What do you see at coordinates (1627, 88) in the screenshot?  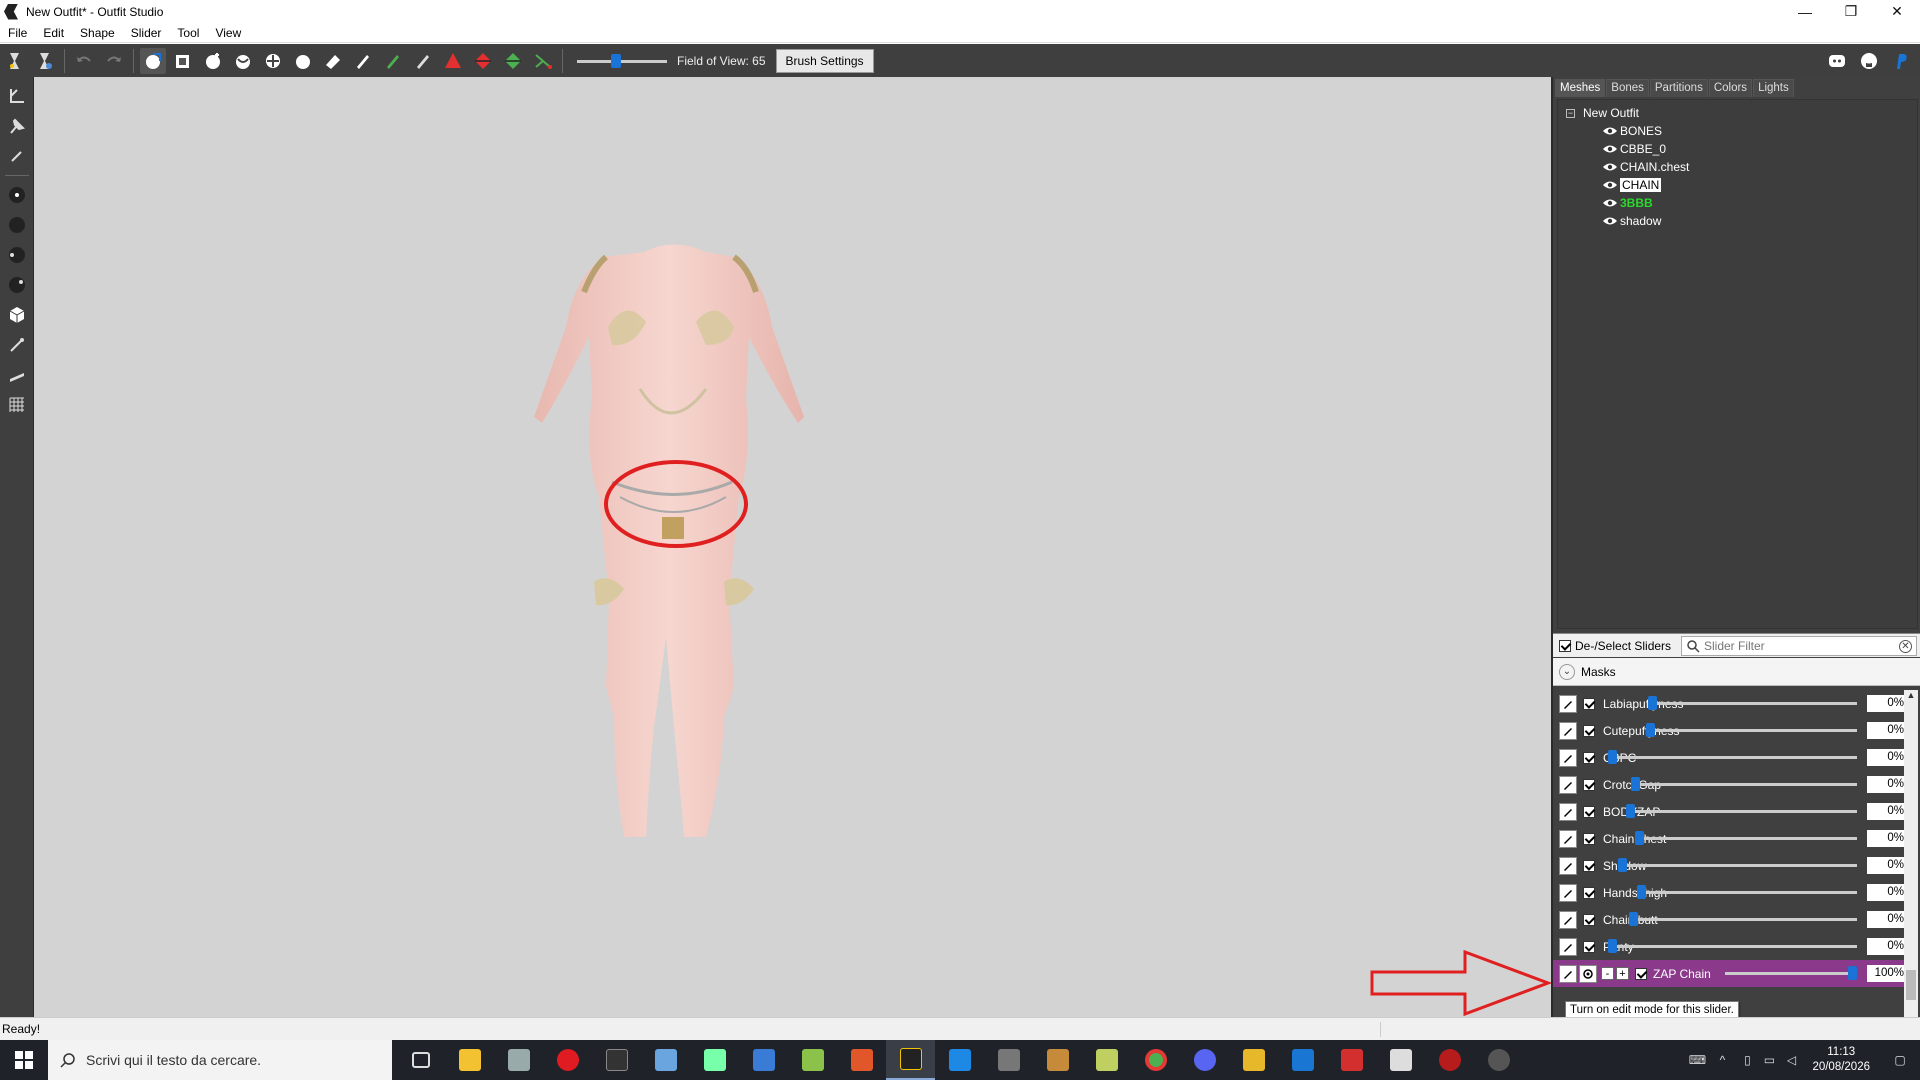 I see `tab-bones: Bones` at bounding box center [1627, 88].